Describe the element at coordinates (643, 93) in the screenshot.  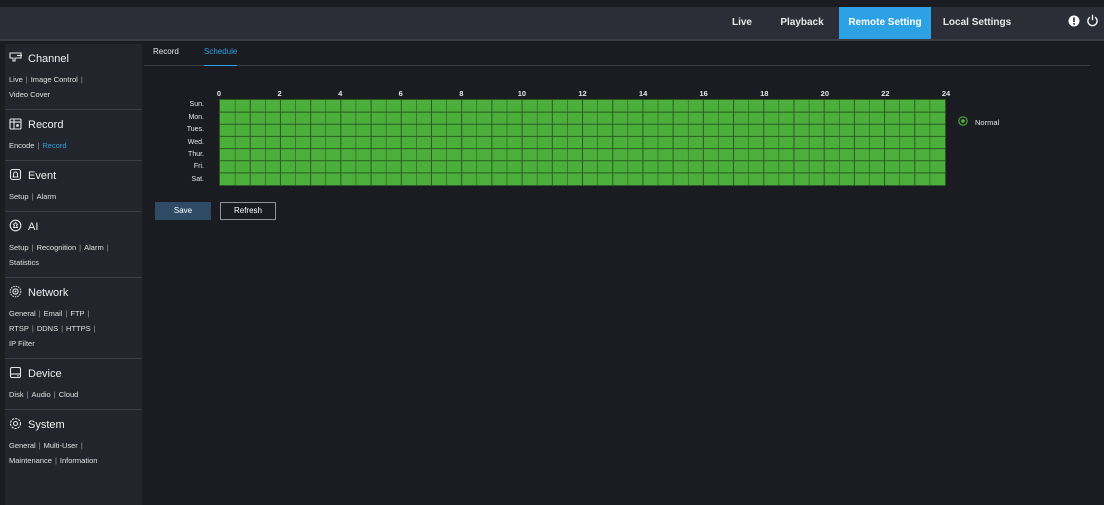
I see `hour-label: 14` at that location.